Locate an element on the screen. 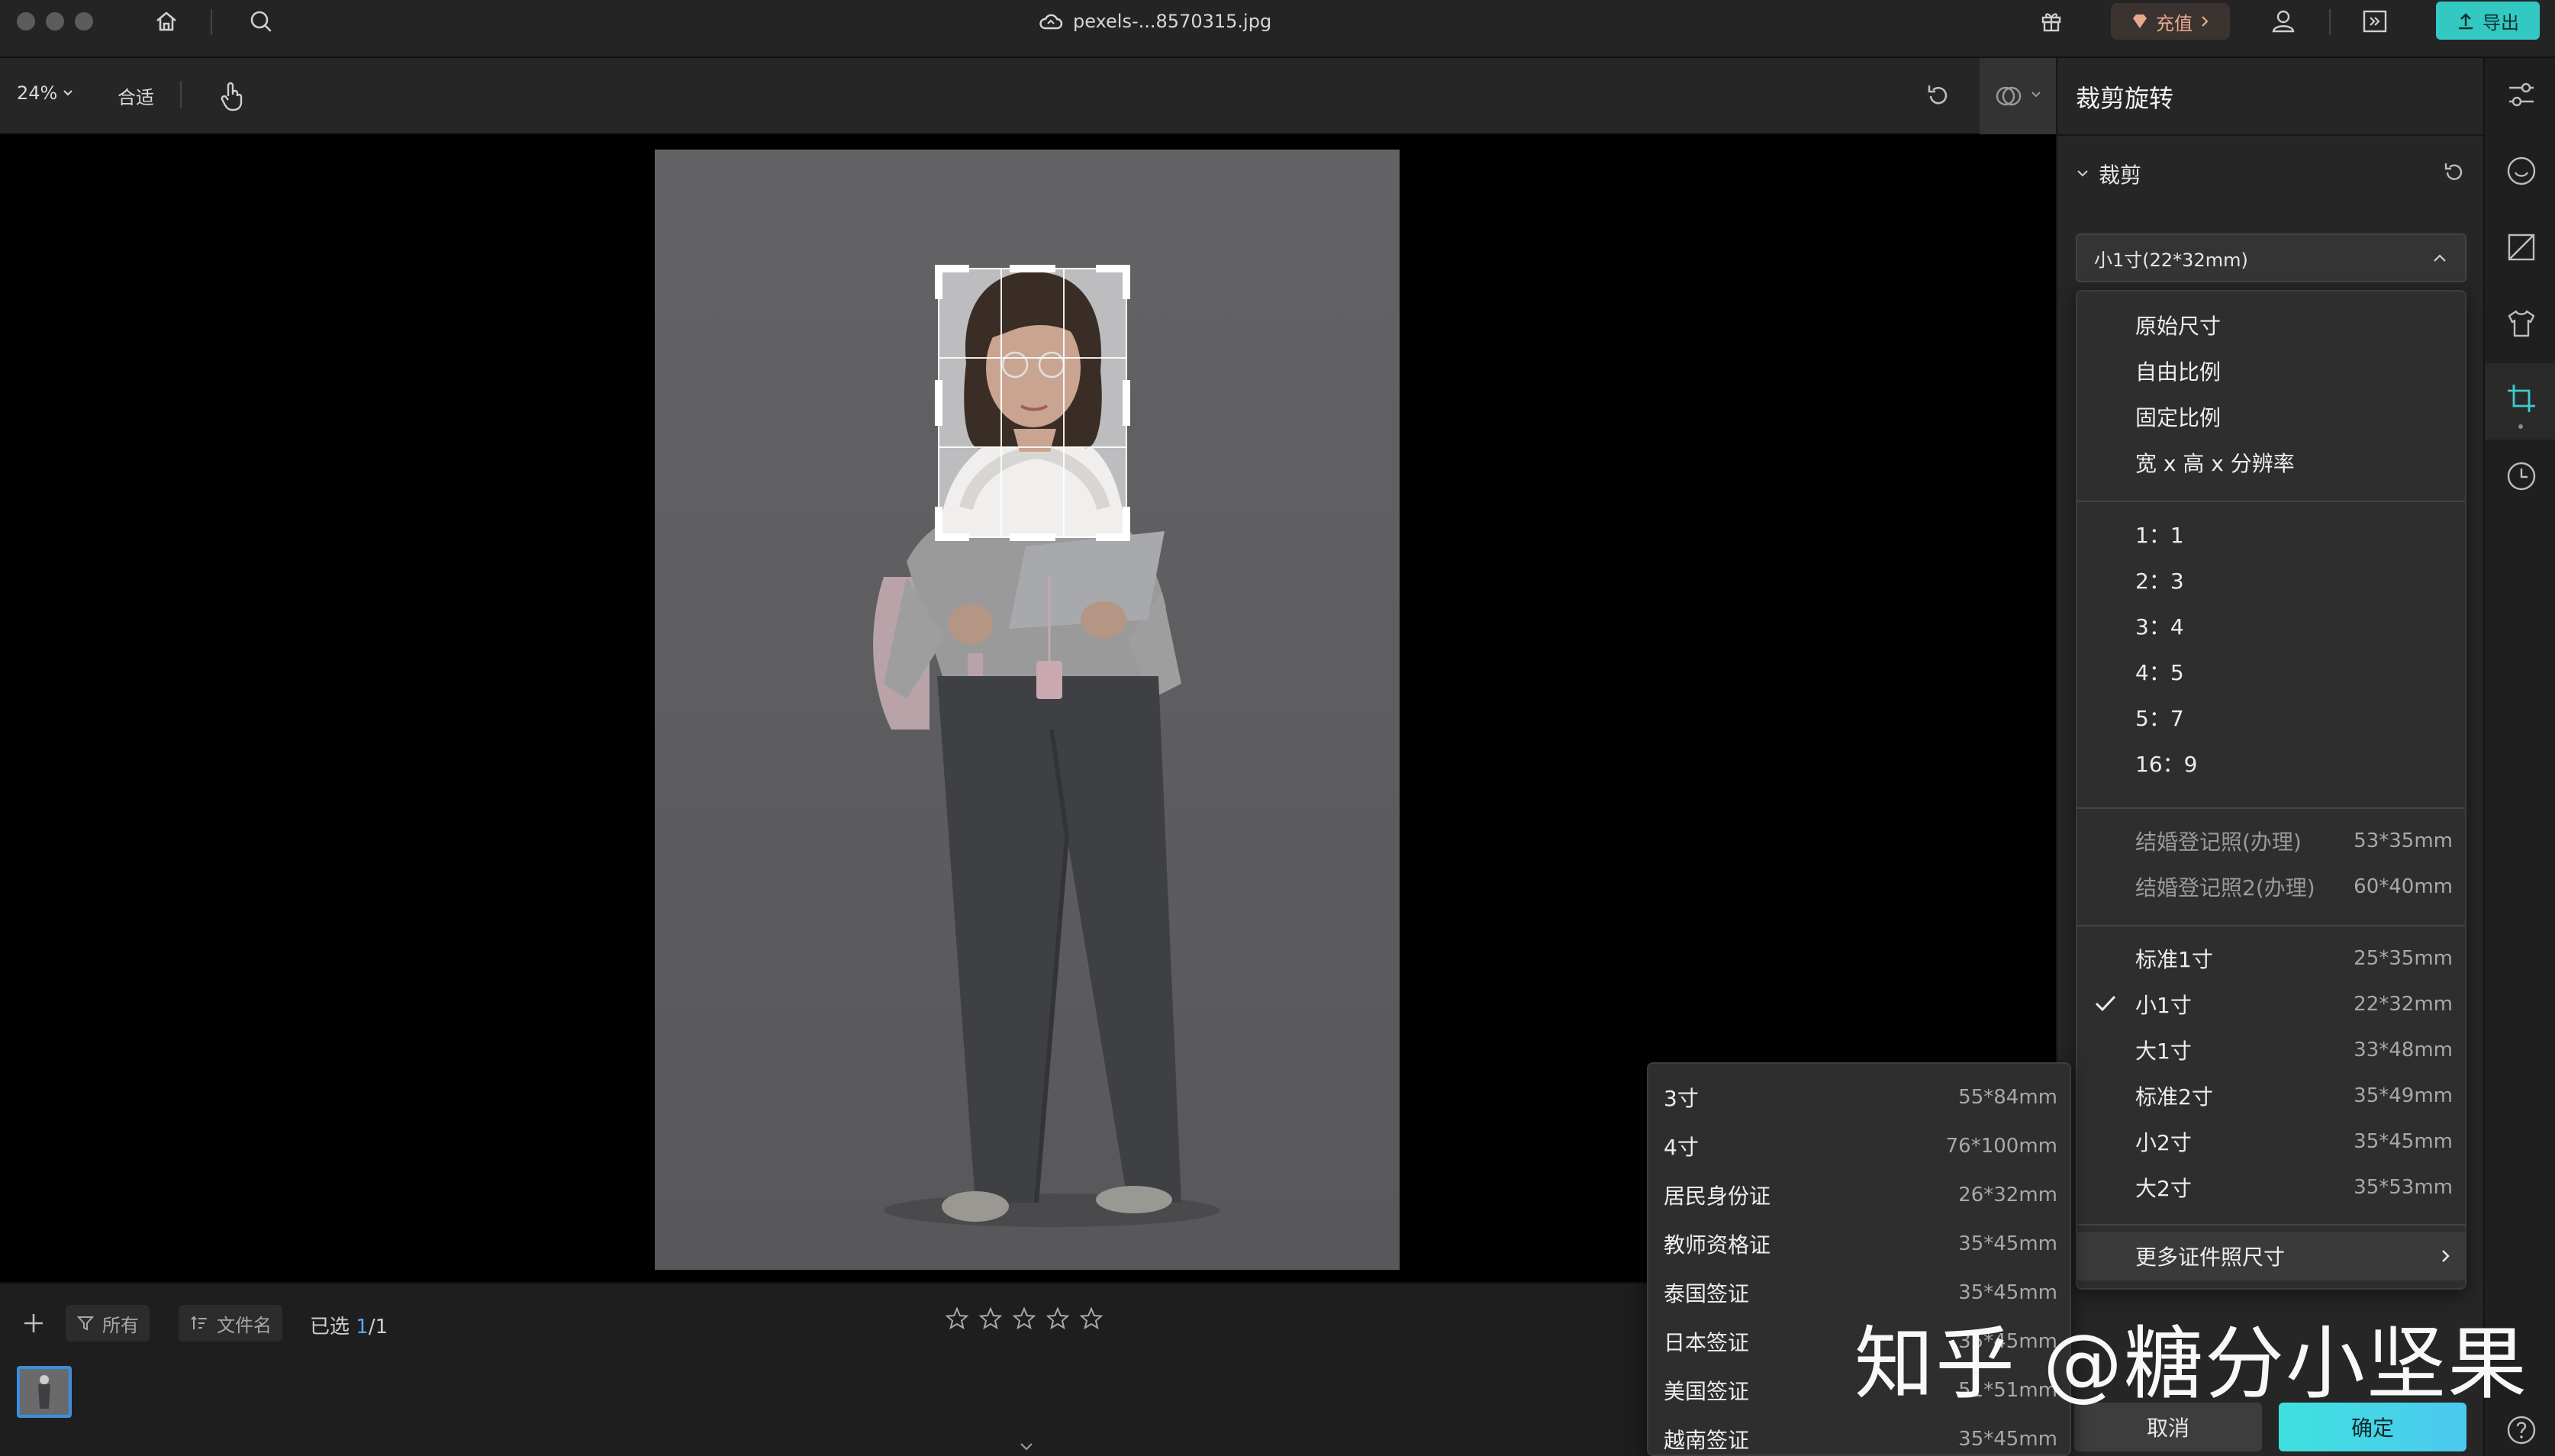 This screenshot has width=2555, height=1456. thumbnail-image is located at coordinates (45, 1392).